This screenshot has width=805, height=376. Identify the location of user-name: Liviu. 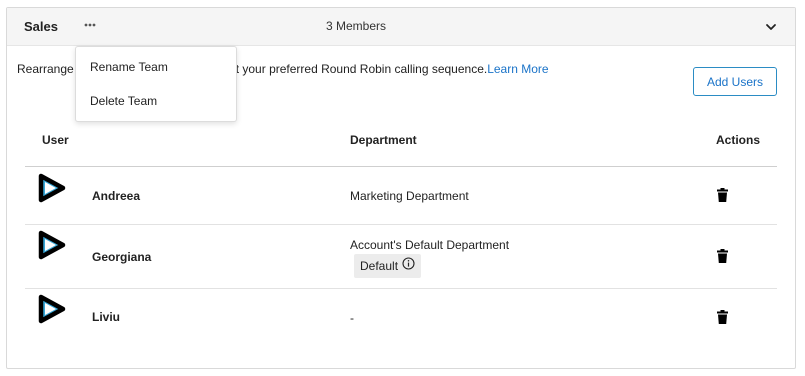
(106, 317).